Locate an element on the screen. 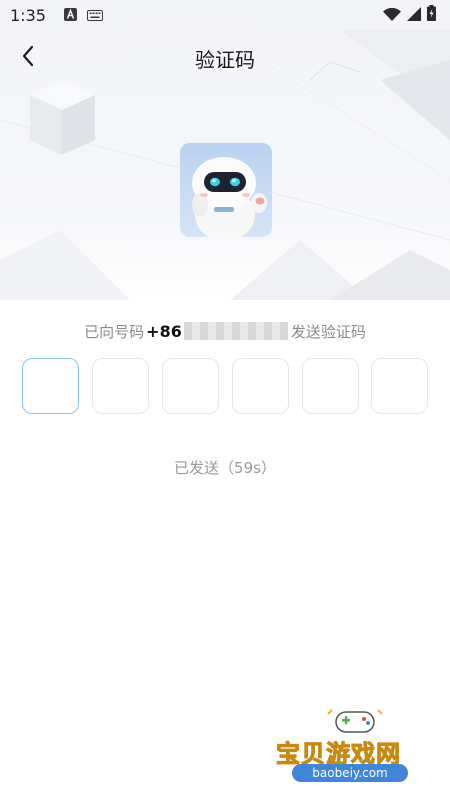  site-watermark: 宝贝游戏网 baobeiy.com is located at coordinates (355, 747).